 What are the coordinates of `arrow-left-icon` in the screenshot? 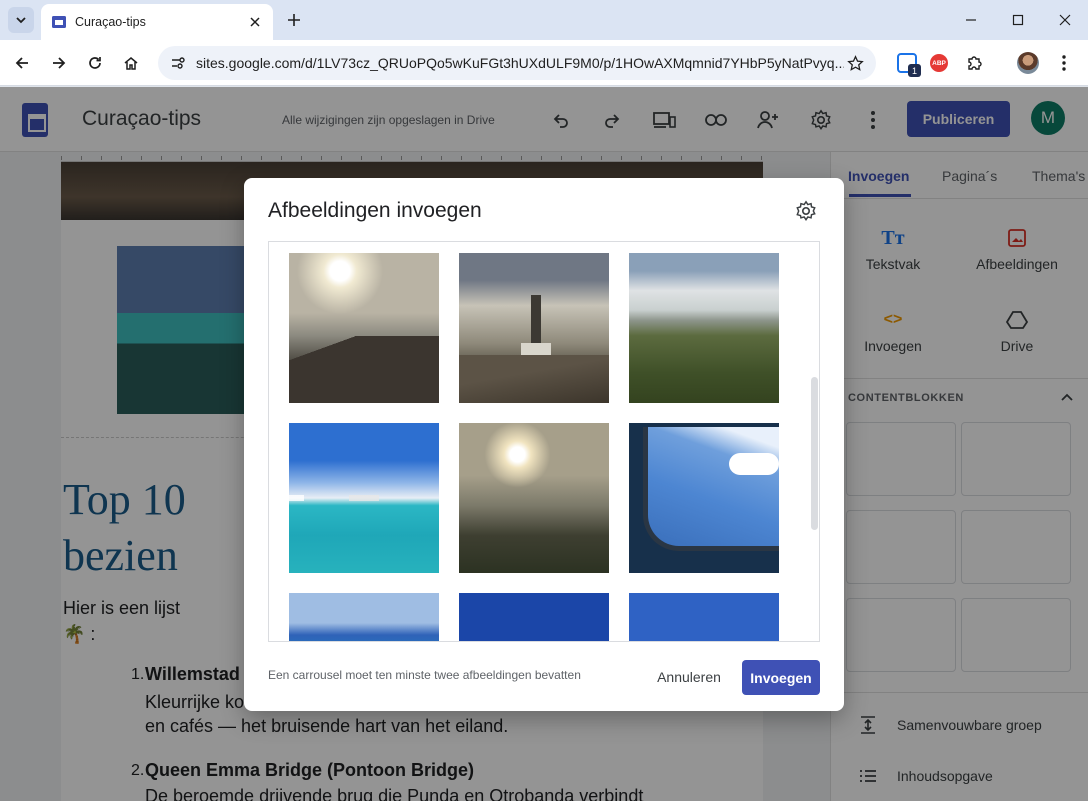 It's located at (21, 63).